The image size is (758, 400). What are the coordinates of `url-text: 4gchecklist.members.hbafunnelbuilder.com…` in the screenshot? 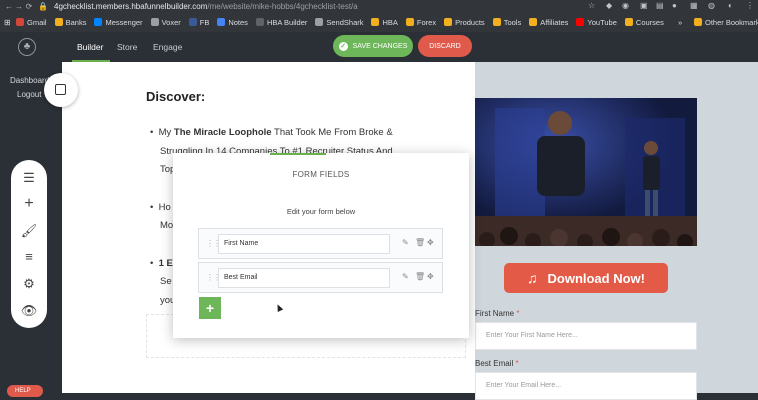 It's located at (206, 6).